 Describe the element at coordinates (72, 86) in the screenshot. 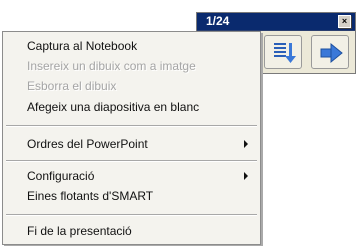

I see `menu-item-label: Esborra el dibuix` at that location.